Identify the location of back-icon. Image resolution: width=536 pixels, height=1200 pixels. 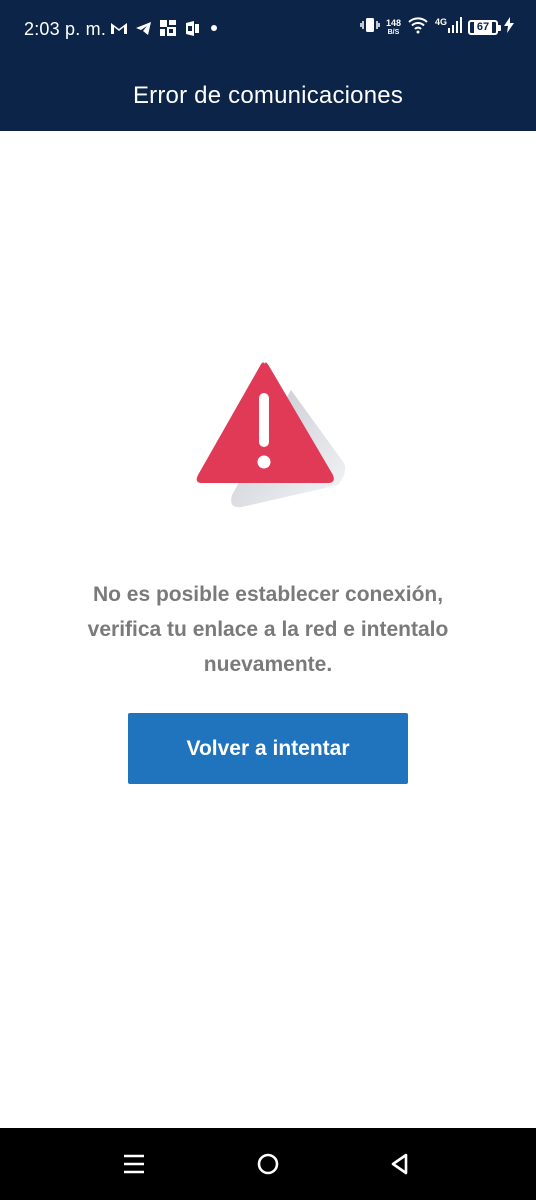
(400, 1164).